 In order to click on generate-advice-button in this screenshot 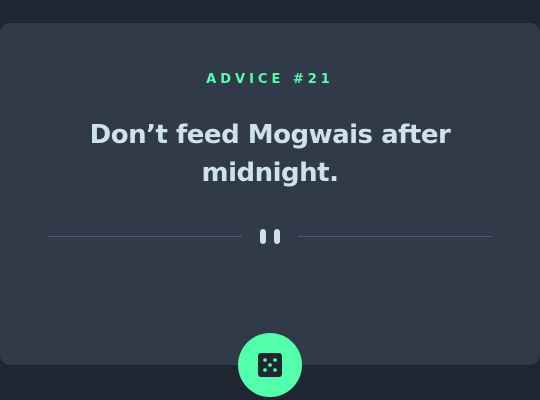, I will do `click(270, 365)`.